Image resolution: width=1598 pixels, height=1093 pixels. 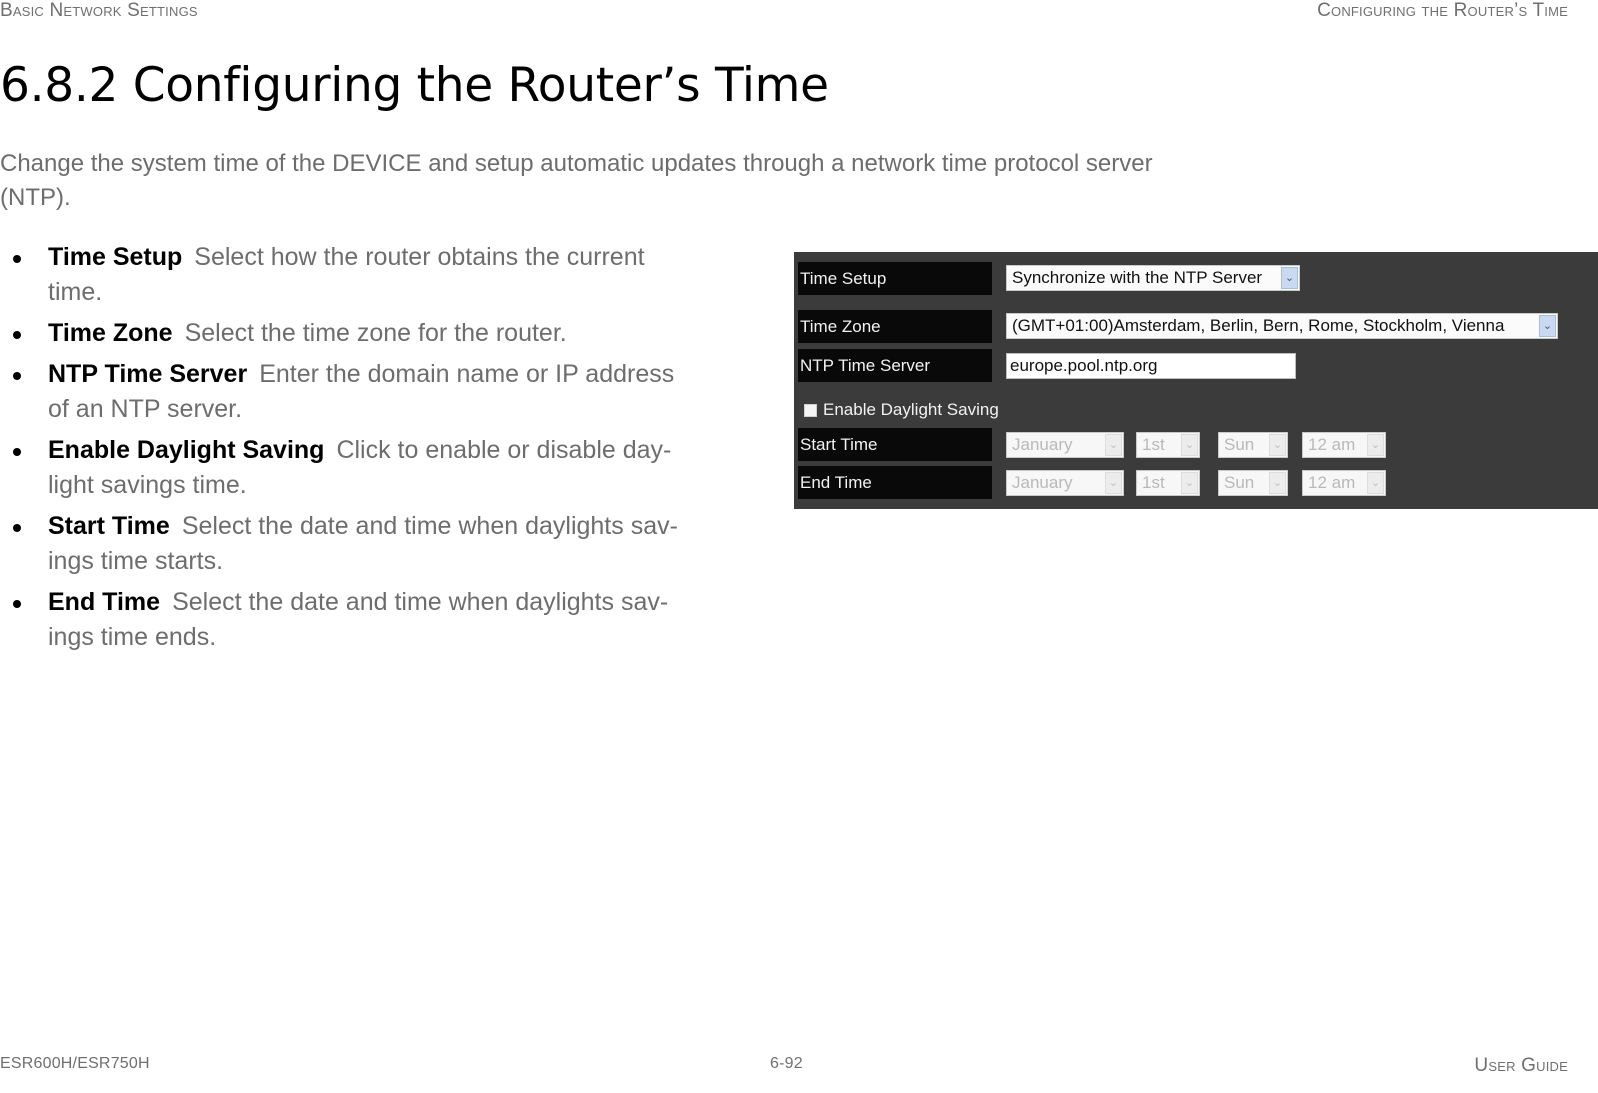 I want to click on description-continued: light savings time., so click(x=147, y=485).